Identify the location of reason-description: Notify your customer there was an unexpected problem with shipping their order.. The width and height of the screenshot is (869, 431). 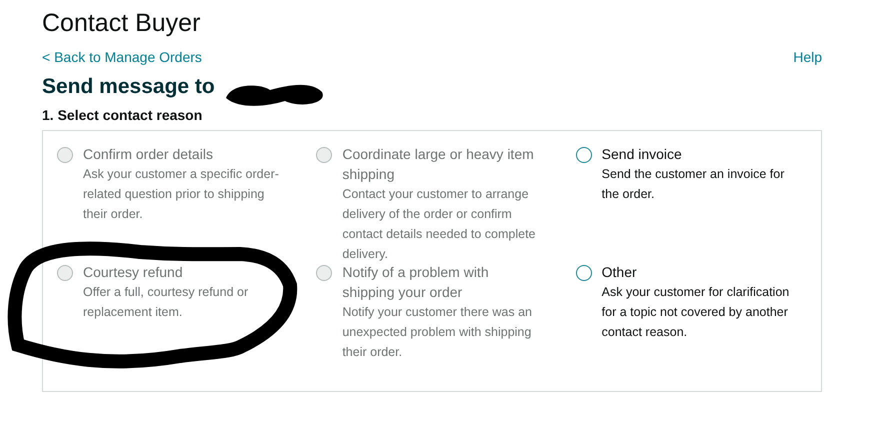
(437, 332).